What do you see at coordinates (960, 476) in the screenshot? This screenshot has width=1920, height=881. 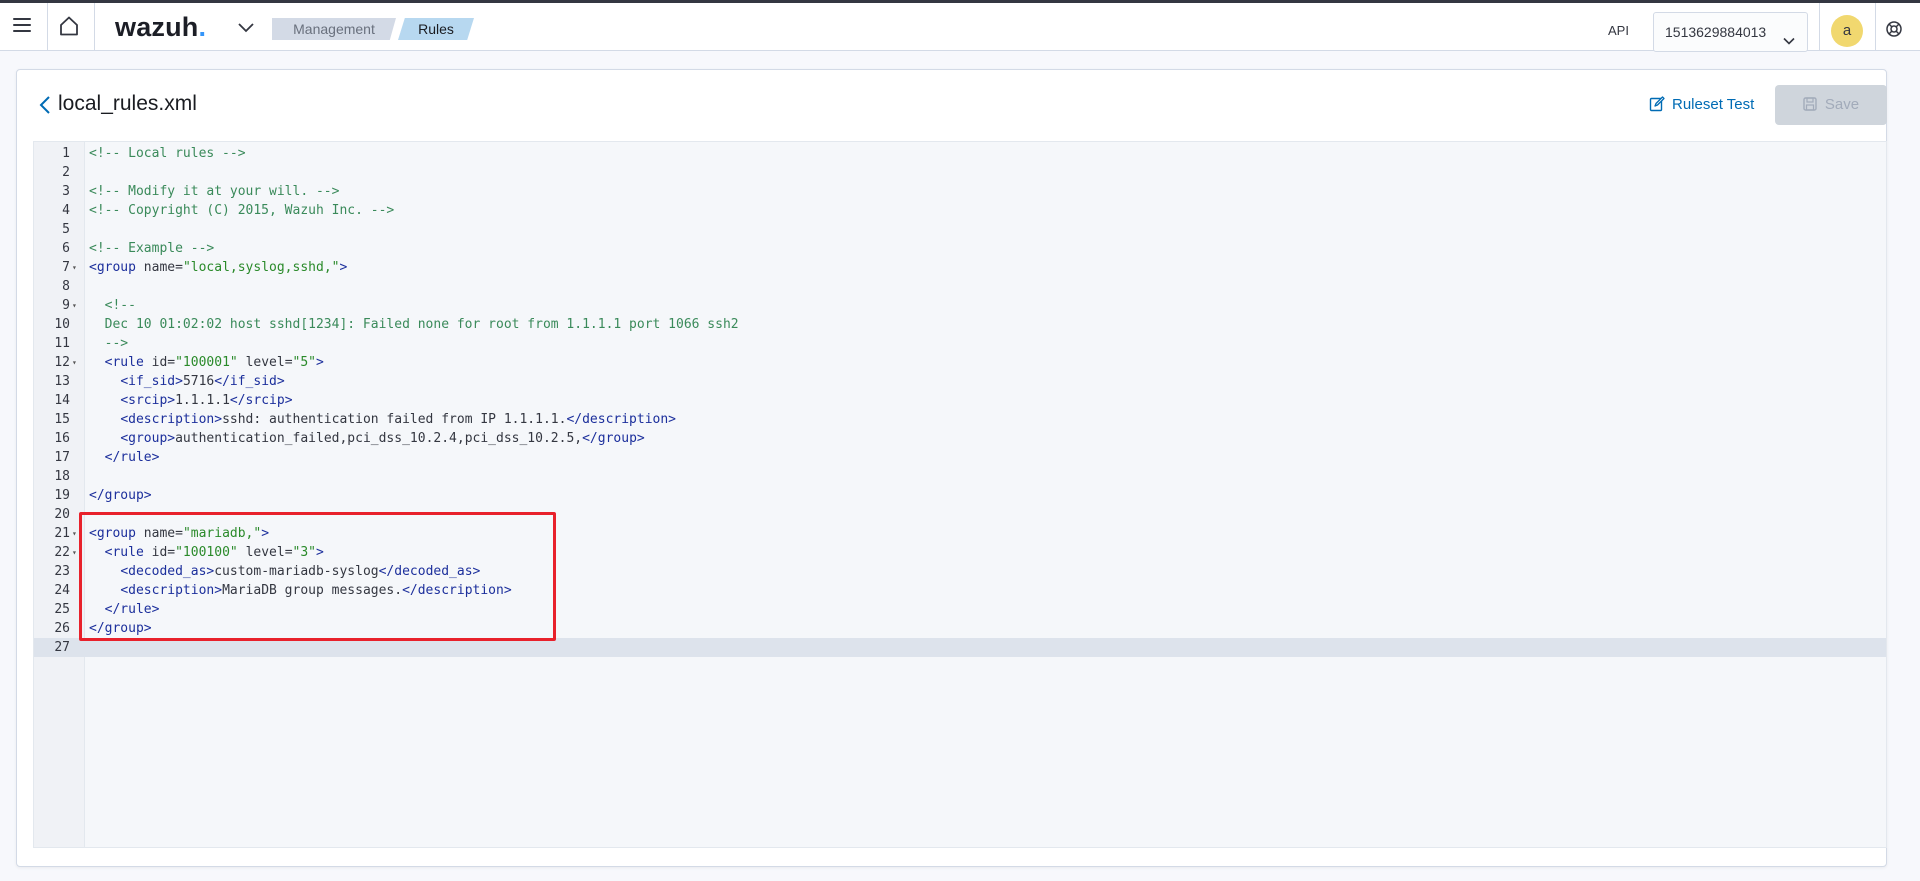 I see `code-line: 18` at bounding box center [960, 476].